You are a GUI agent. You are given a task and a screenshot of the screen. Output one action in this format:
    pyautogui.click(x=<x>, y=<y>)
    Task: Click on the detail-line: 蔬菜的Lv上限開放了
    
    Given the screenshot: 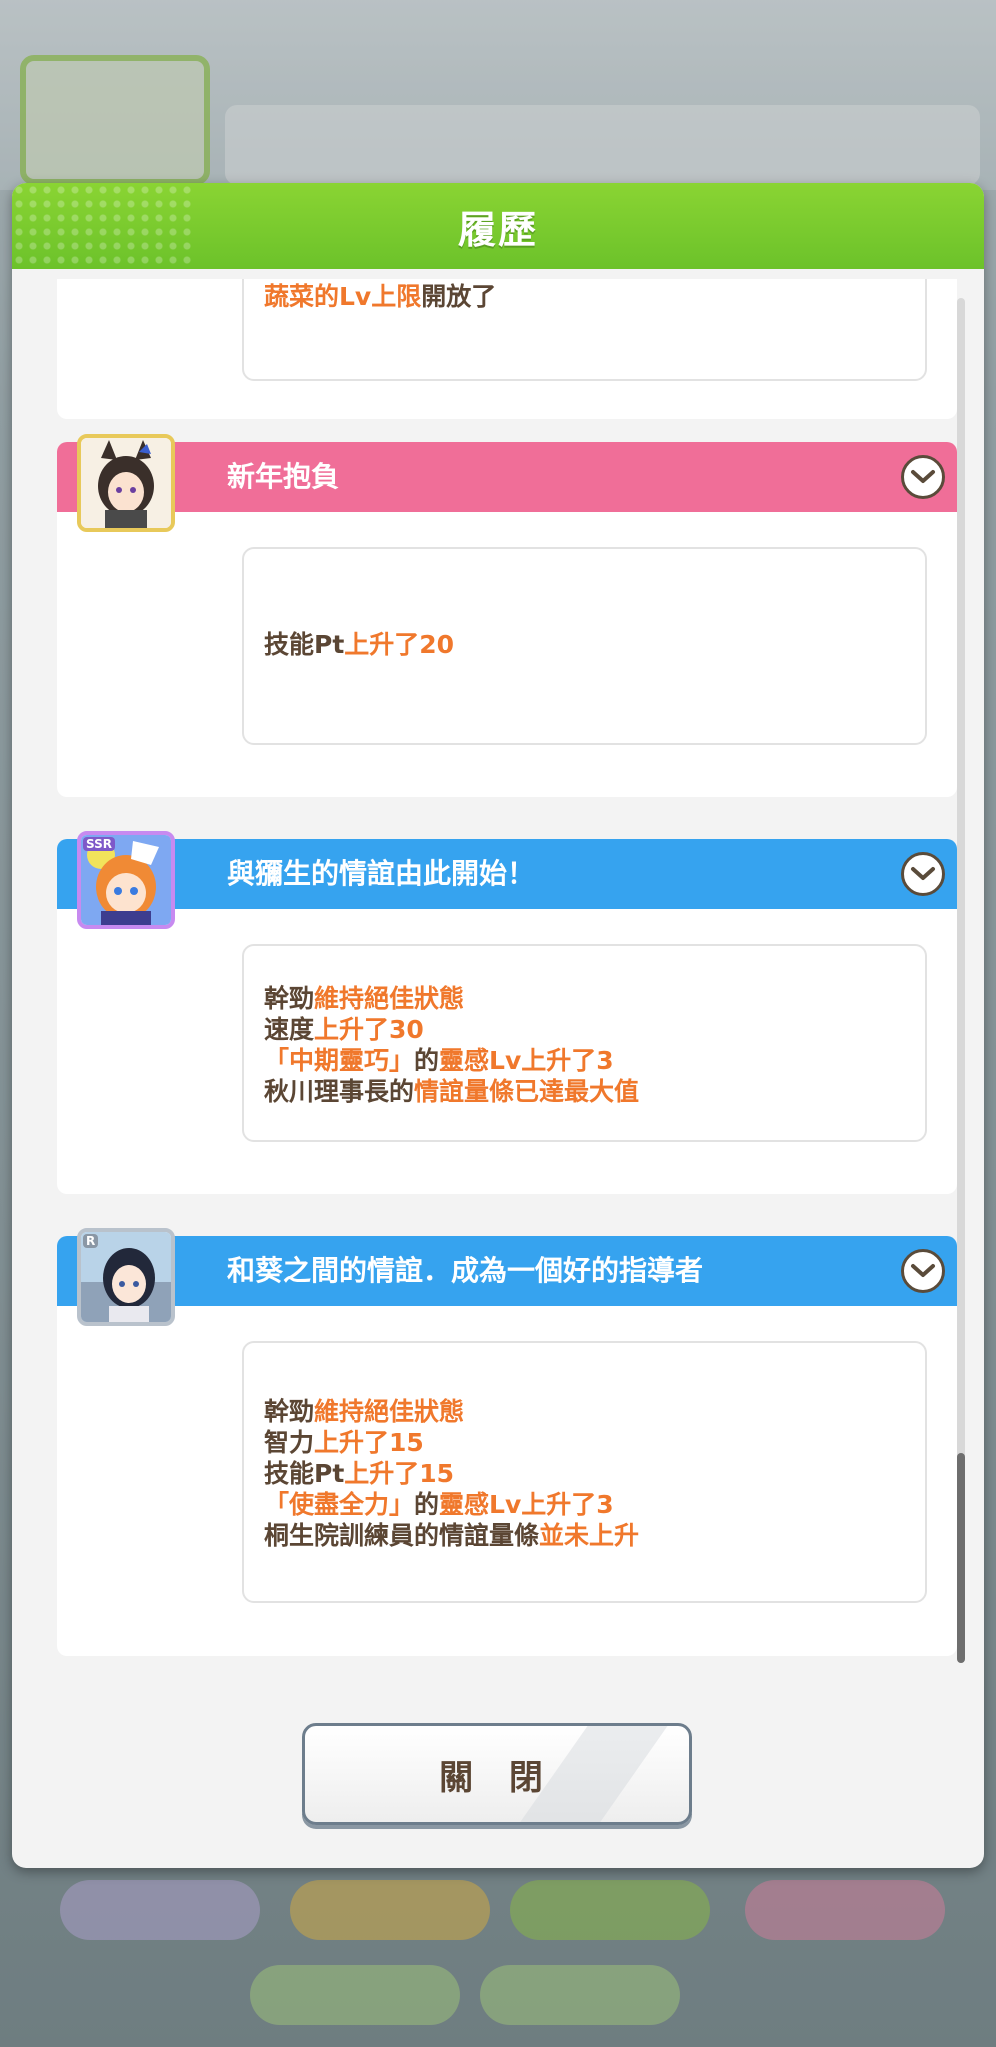 What is the action you would take?
    pyautogui.click(x=380, y=296)
    